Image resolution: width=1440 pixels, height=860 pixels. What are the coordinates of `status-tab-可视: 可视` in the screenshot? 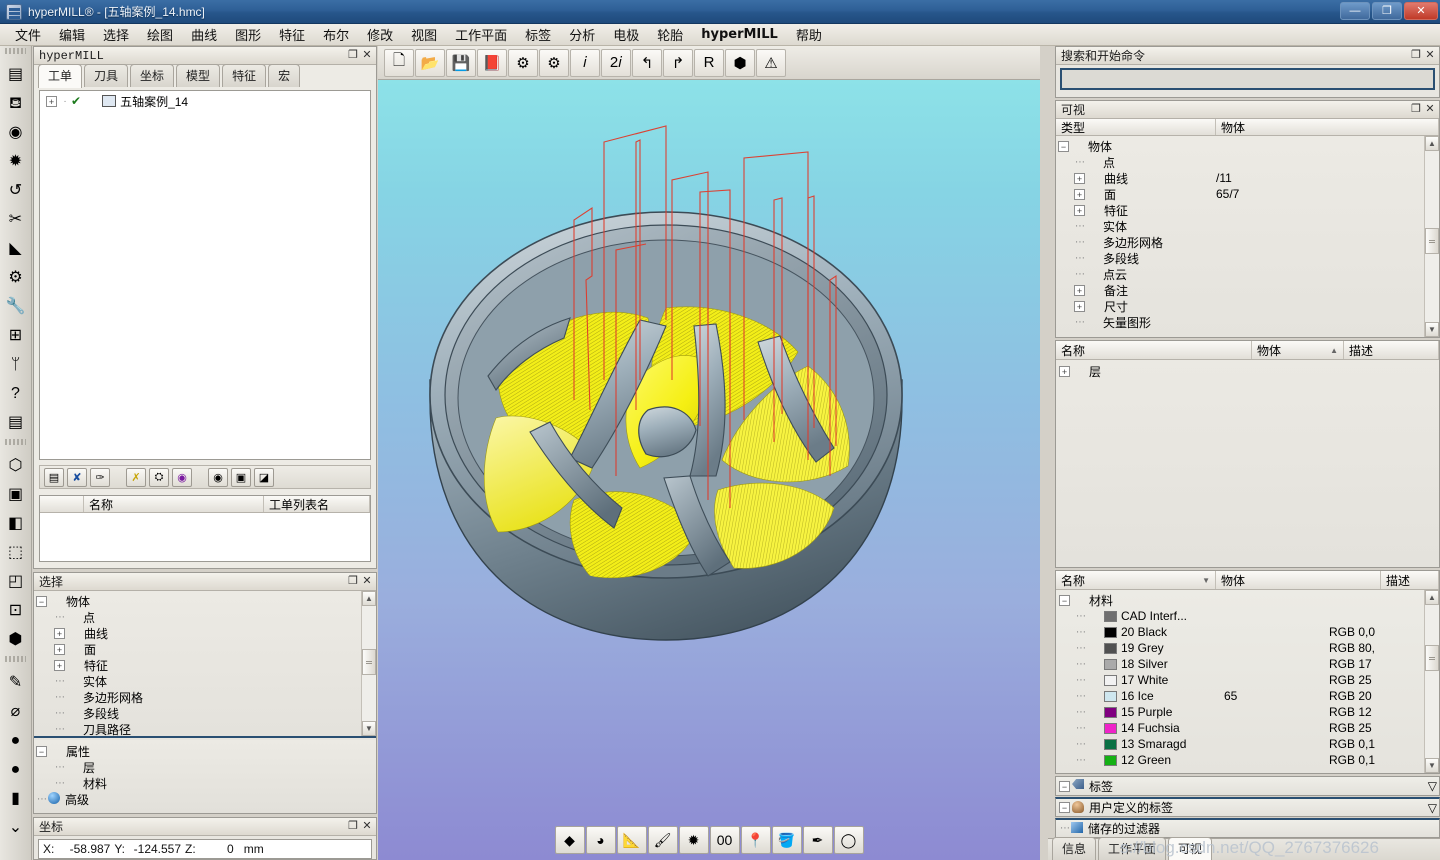 It's located at (1190, 848).